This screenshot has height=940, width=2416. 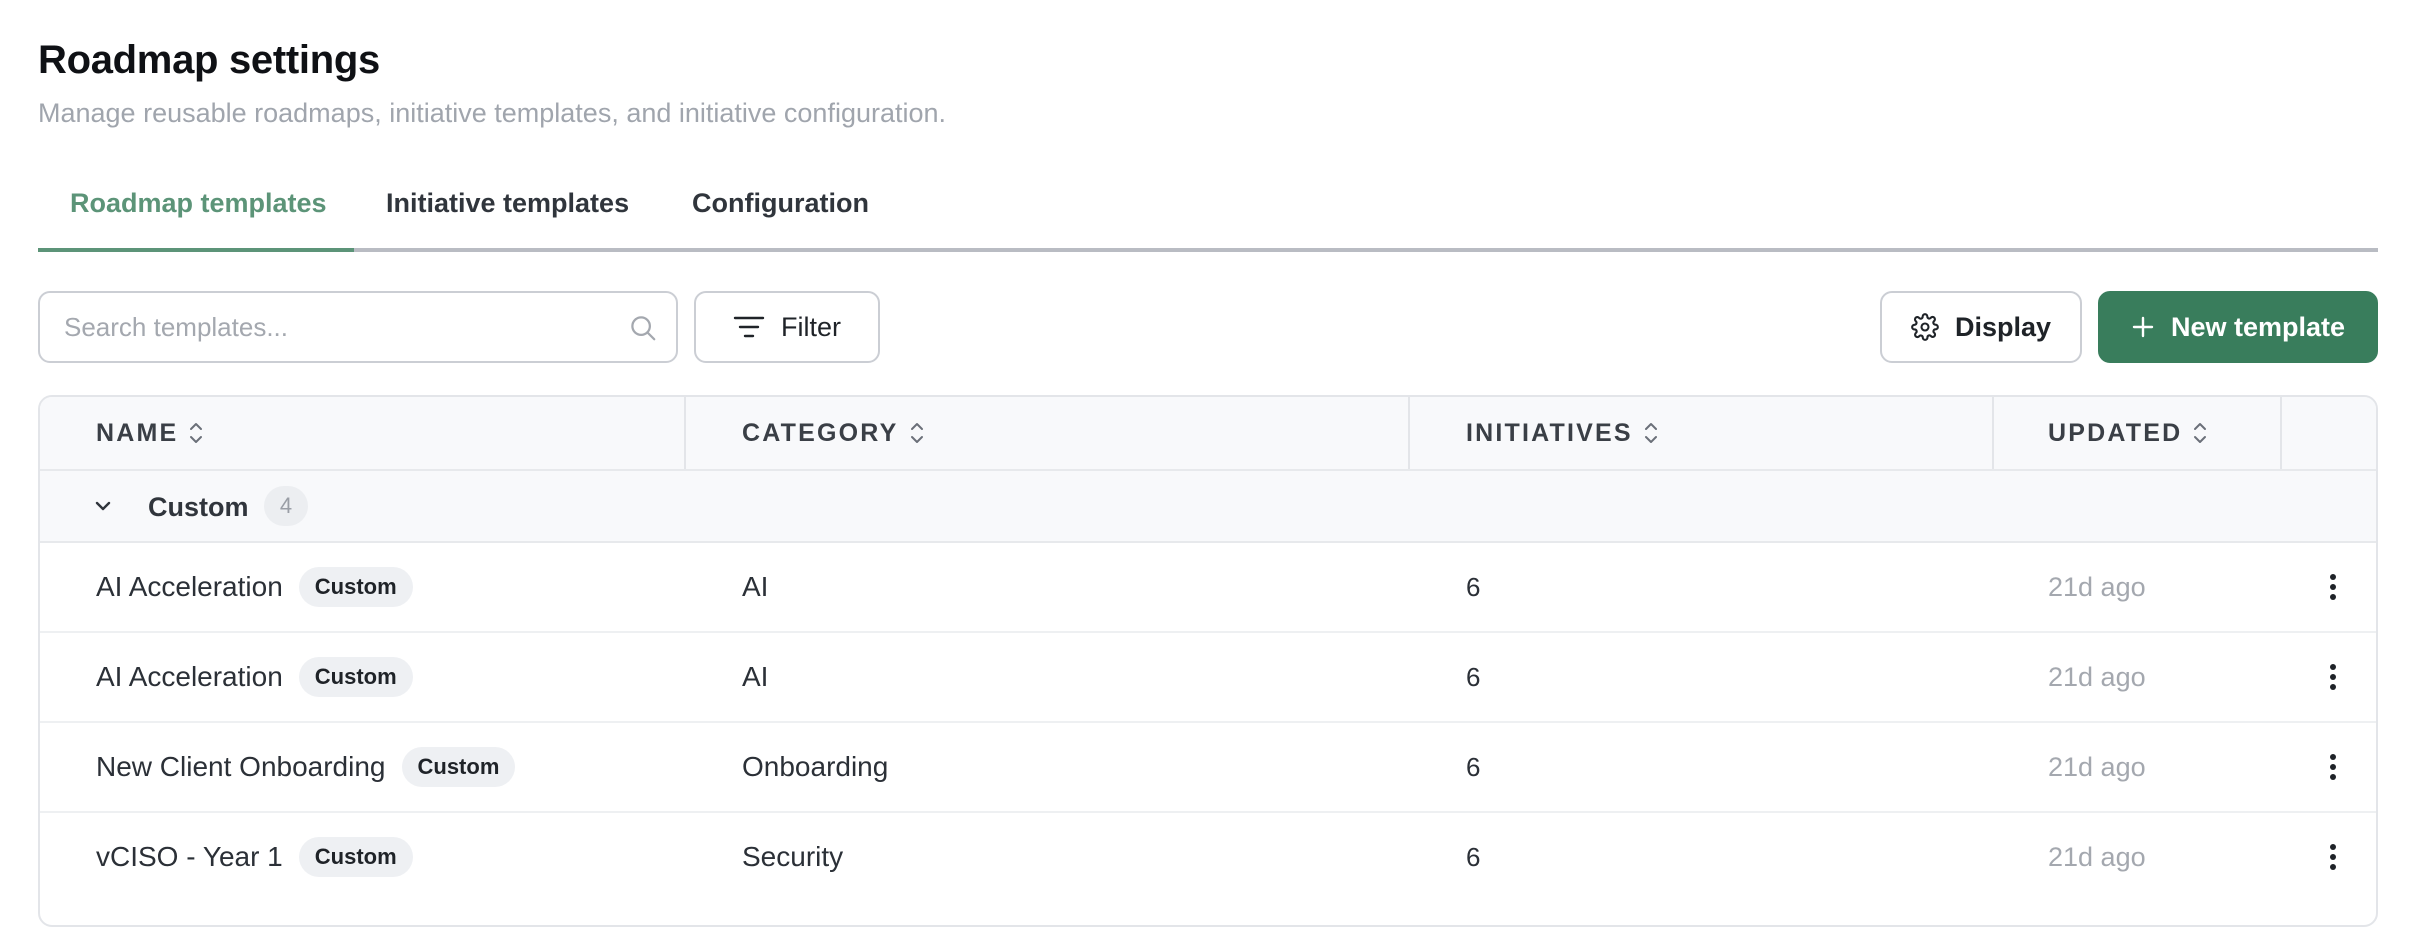 I want to click on filter-icon, so click(x=749, y=327).